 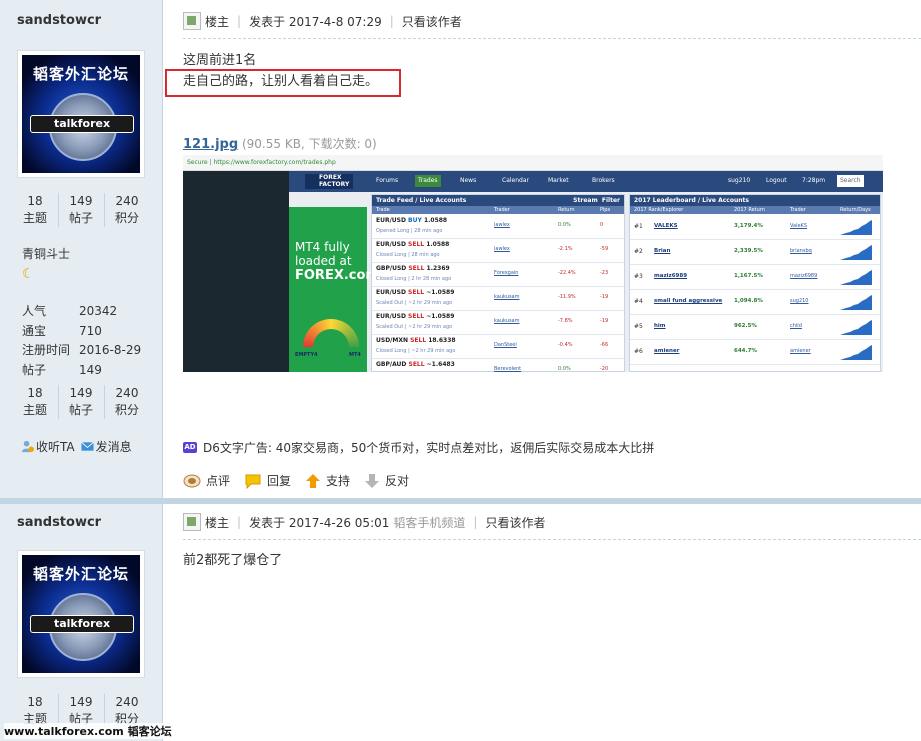 What do you see at coordinates (755, 277) in the screenshot?
I see `leaderboard-row: #3 maziz6989 1,167.5% maziz6989` at bounding box center [755, 277].